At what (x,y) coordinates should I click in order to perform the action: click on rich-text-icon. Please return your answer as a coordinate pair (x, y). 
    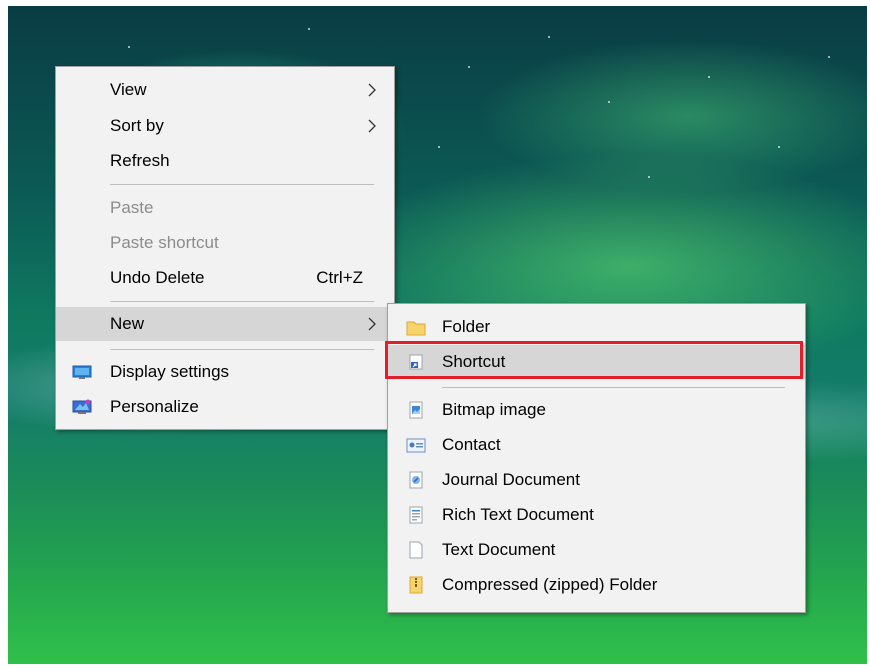
    Looking at the image, I should click on (416, 515).